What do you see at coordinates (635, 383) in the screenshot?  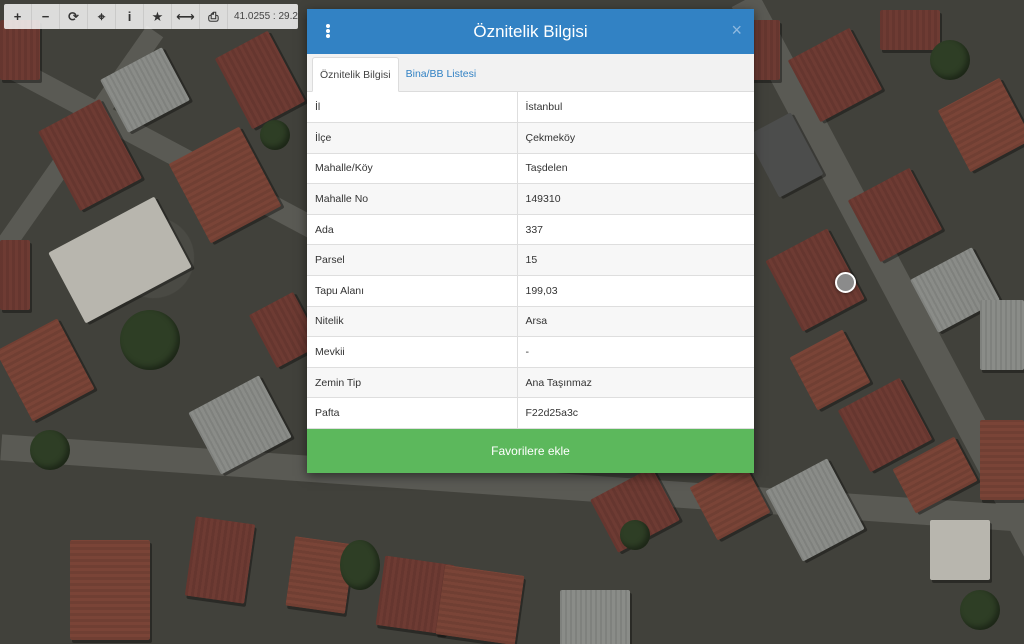 I see `attribute-value: Ana Taşınmaz` at bounding box center [635, 383].